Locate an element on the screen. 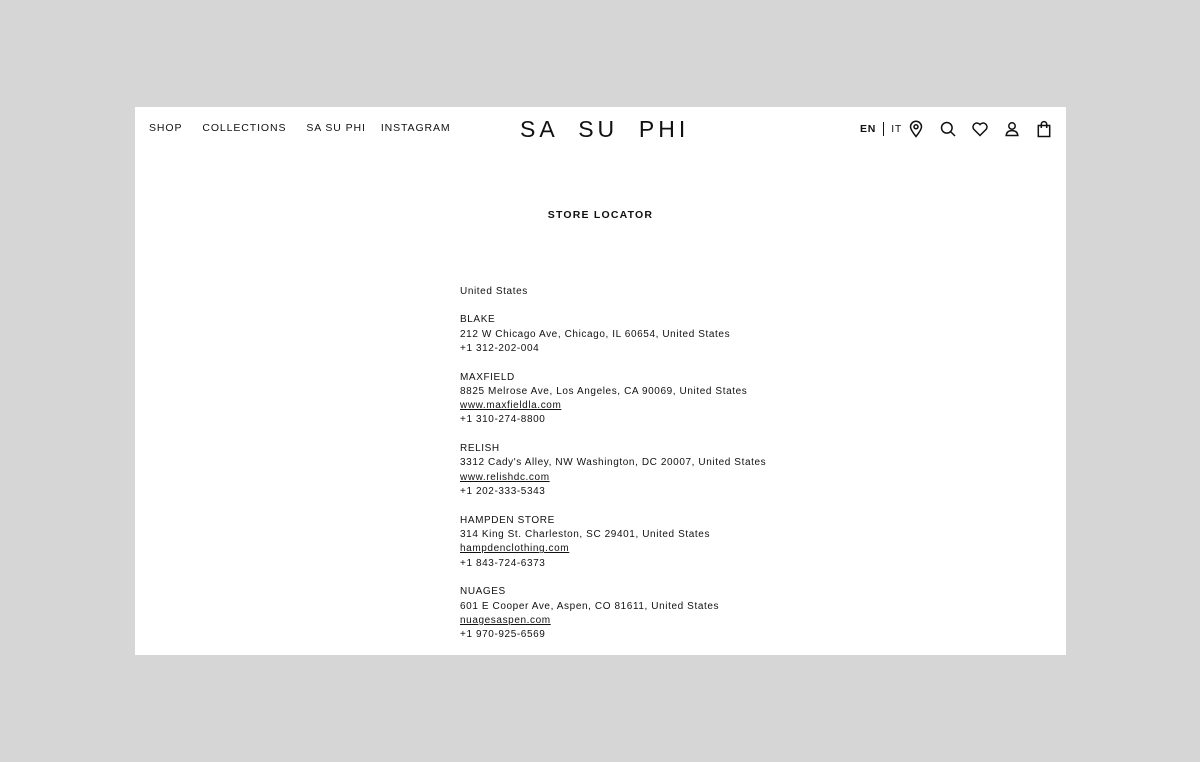  nav-shop-link: SHOP is located at coordinates (165, 128).